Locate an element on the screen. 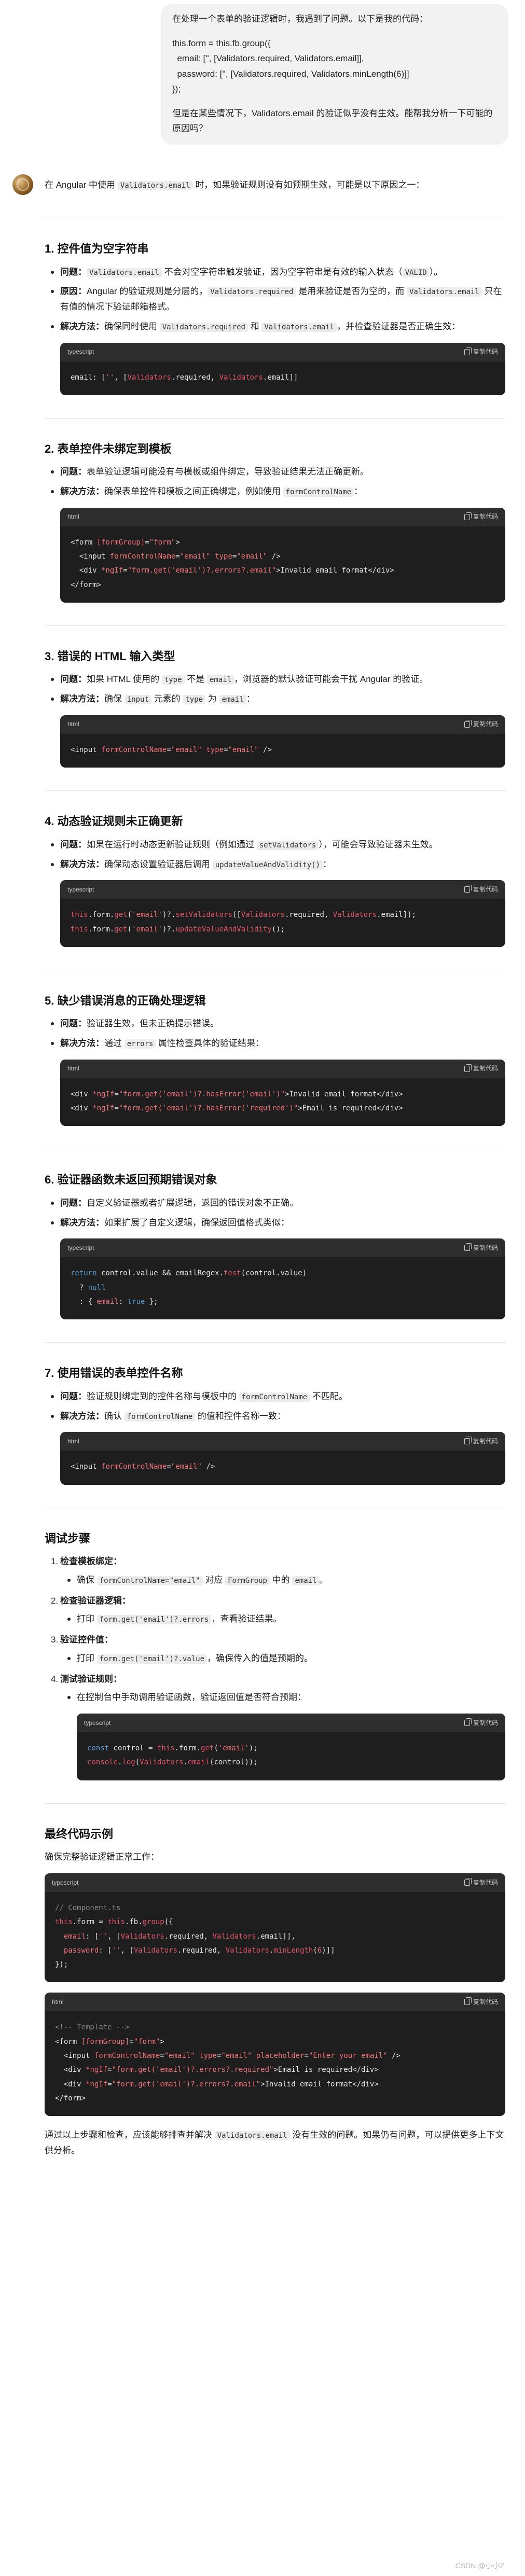 Image resolution: width=525 pixels, height=2576 pixels. text: 确保表单控件和模板之间正确绑定，例如使用 is located at coordinates (193, 491).